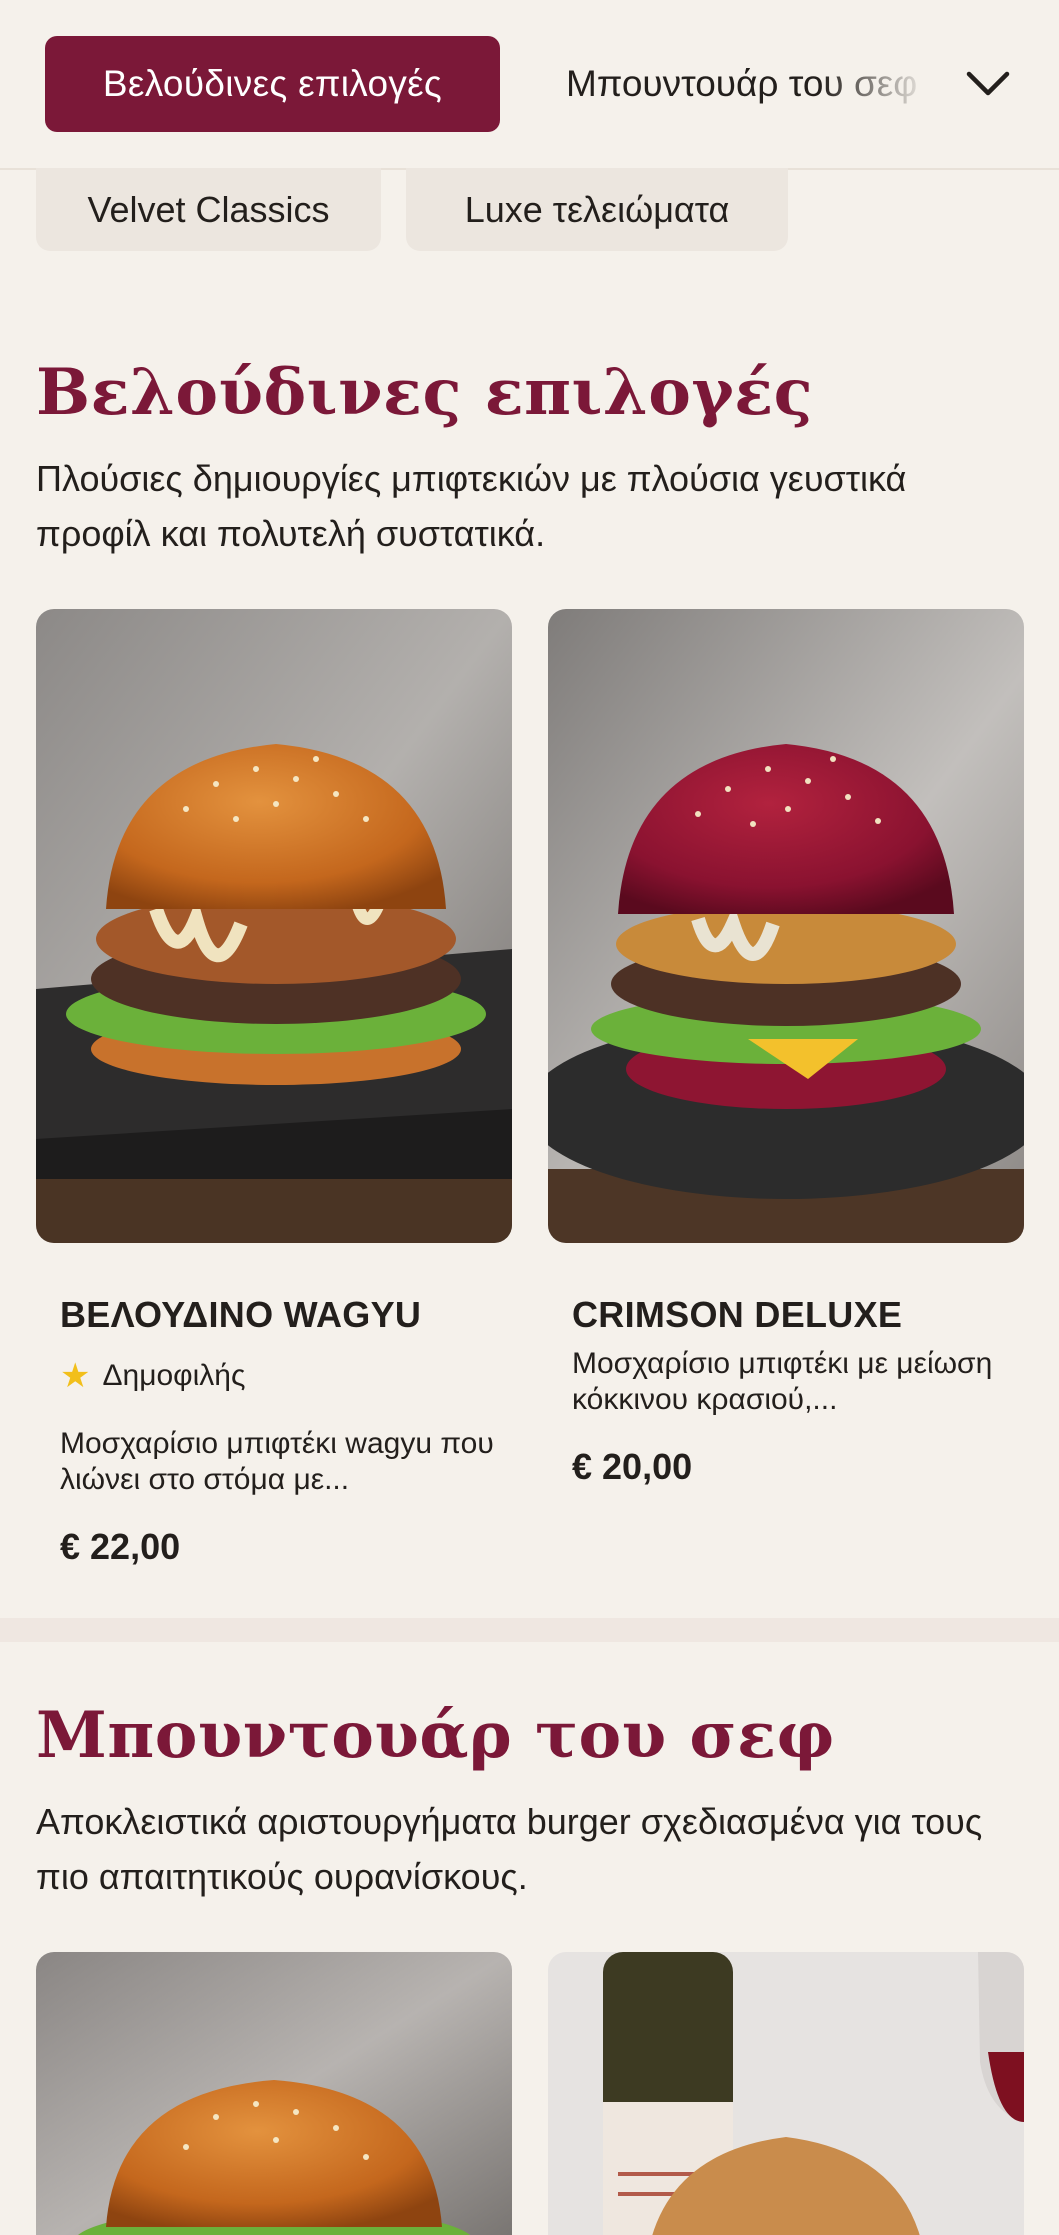 The height and width of the screenshot is (2235, 1059). I want to click on category-nav: Βελούδινες επιλογές Μπουντουάρ του σεφ, so click(529, 85).